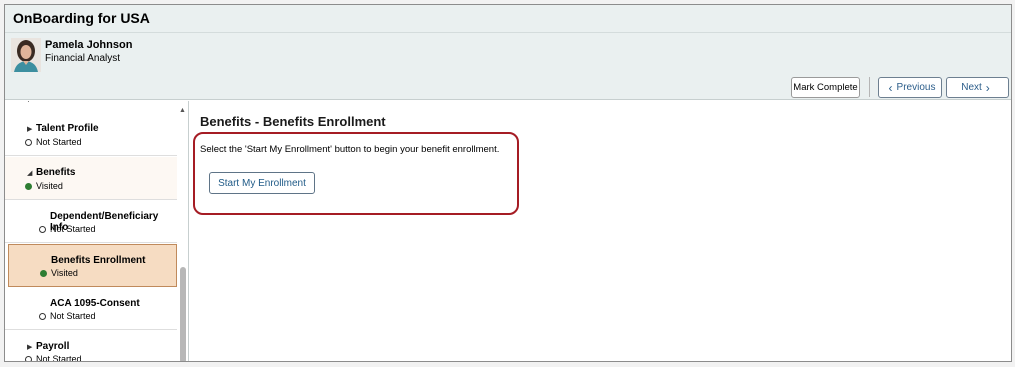 This screenshot has height=367, width=1015. I want to click on title-bar: OnBoarding for USA, so click(508, 19).